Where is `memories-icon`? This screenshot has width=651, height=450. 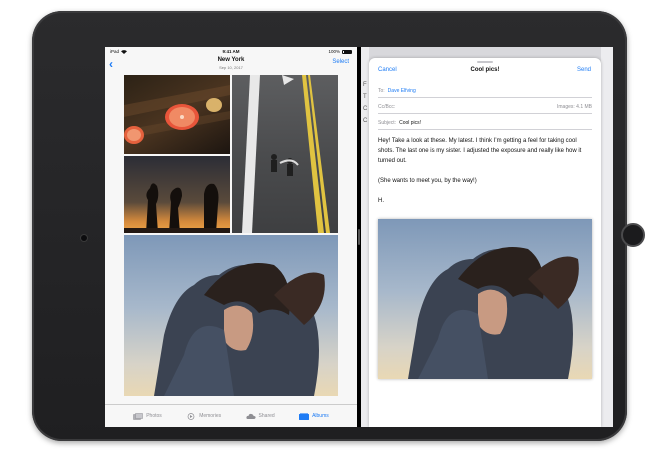
memories-icon is located at coordinates (191, 416).